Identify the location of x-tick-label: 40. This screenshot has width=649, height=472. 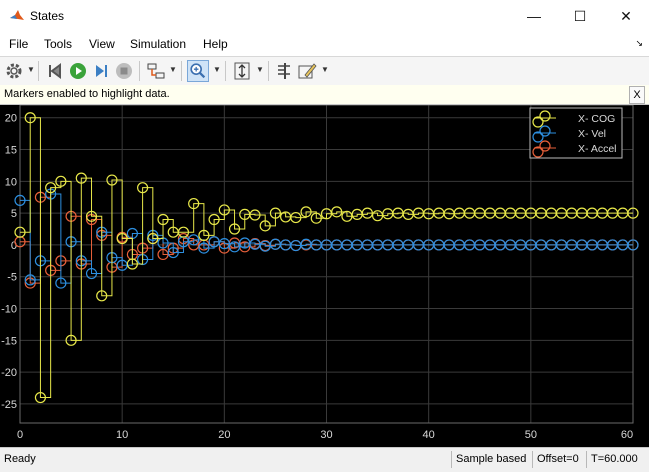
(429, 435).